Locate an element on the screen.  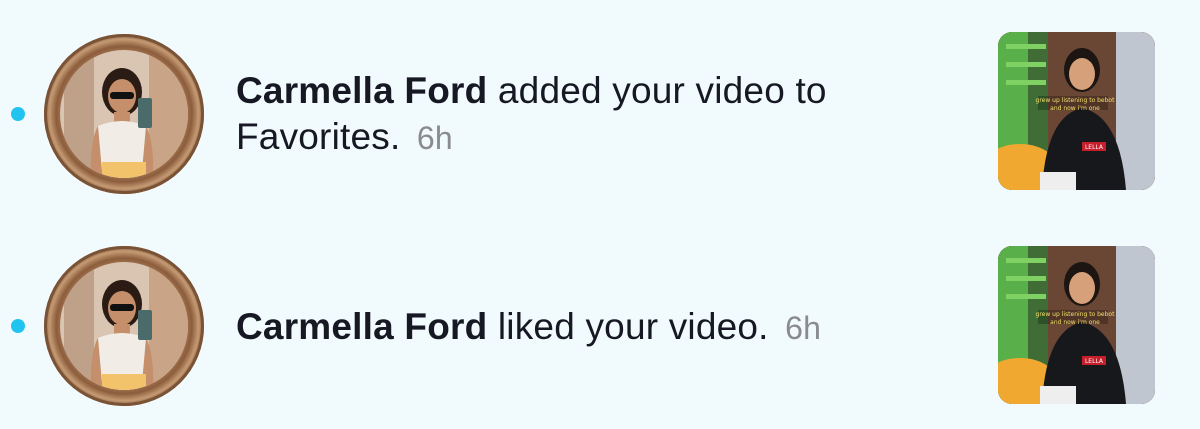
notification-action: liked your video. is located at coordinates (633, 326).